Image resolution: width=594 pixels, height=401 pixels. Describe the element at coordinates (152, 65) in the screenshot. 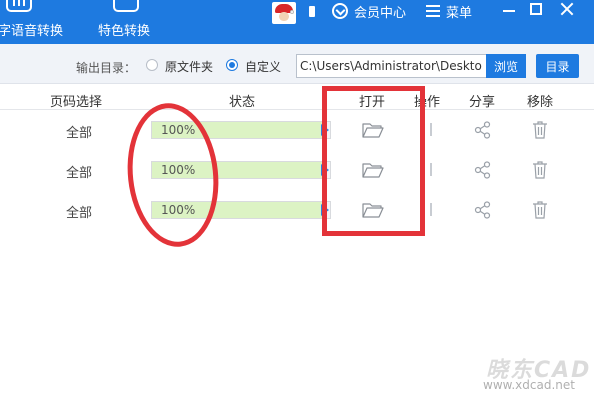

I see `radio-original-folder` at that location.